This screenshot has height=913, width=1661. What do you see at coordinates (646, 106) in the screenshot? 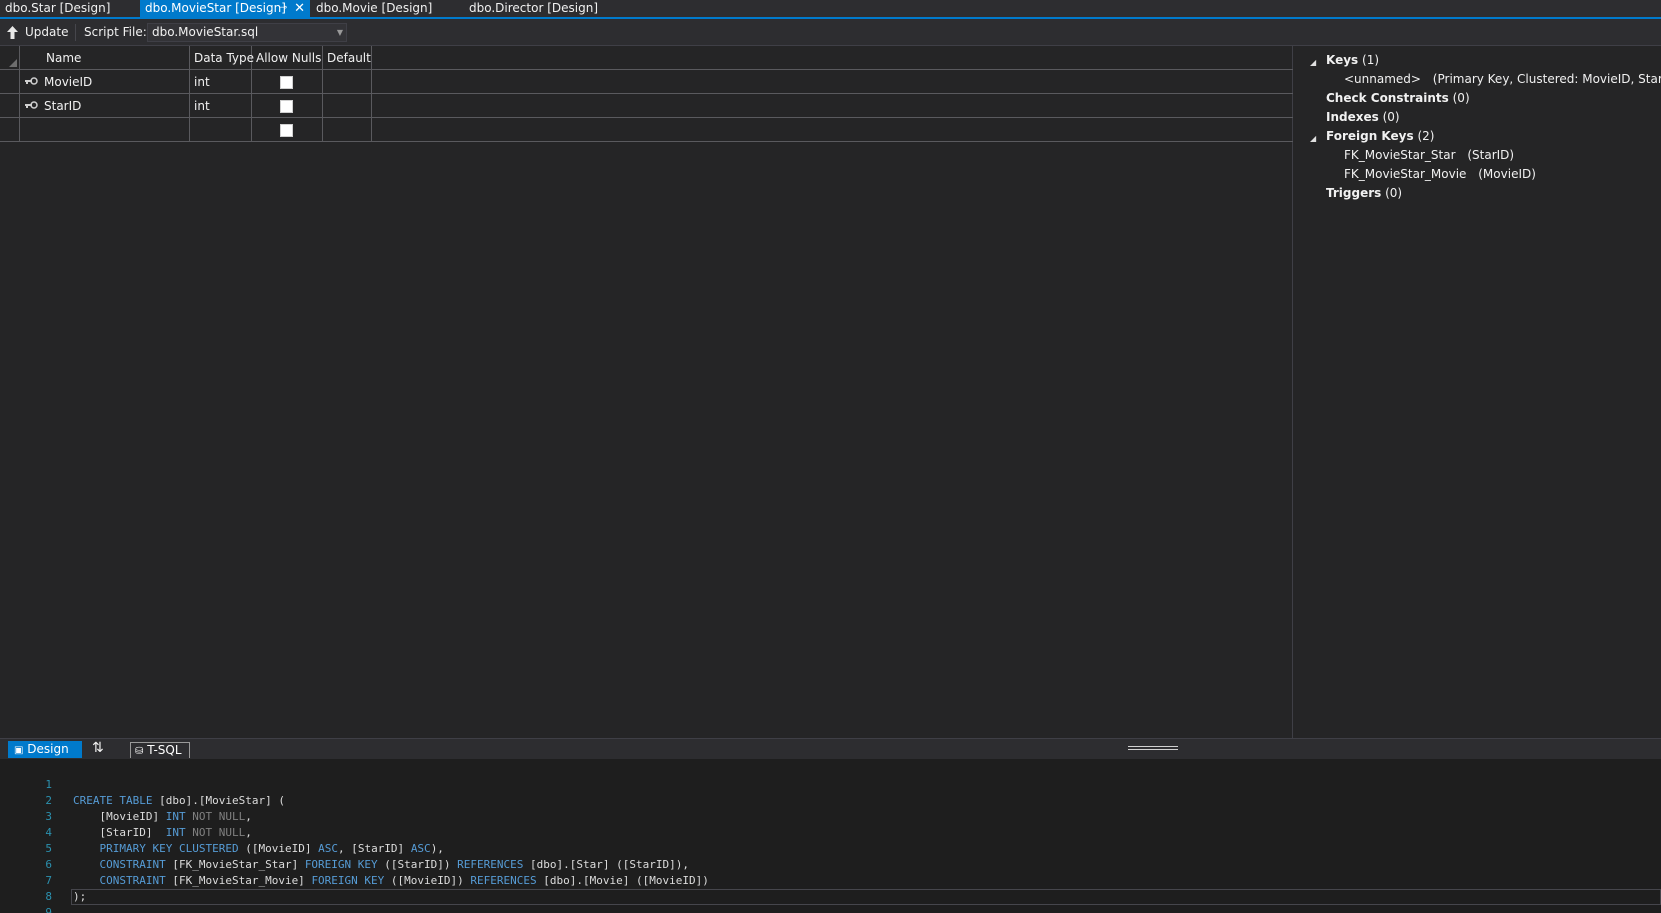
I see `table-row: StarID int` at bounding box center [646, 106].